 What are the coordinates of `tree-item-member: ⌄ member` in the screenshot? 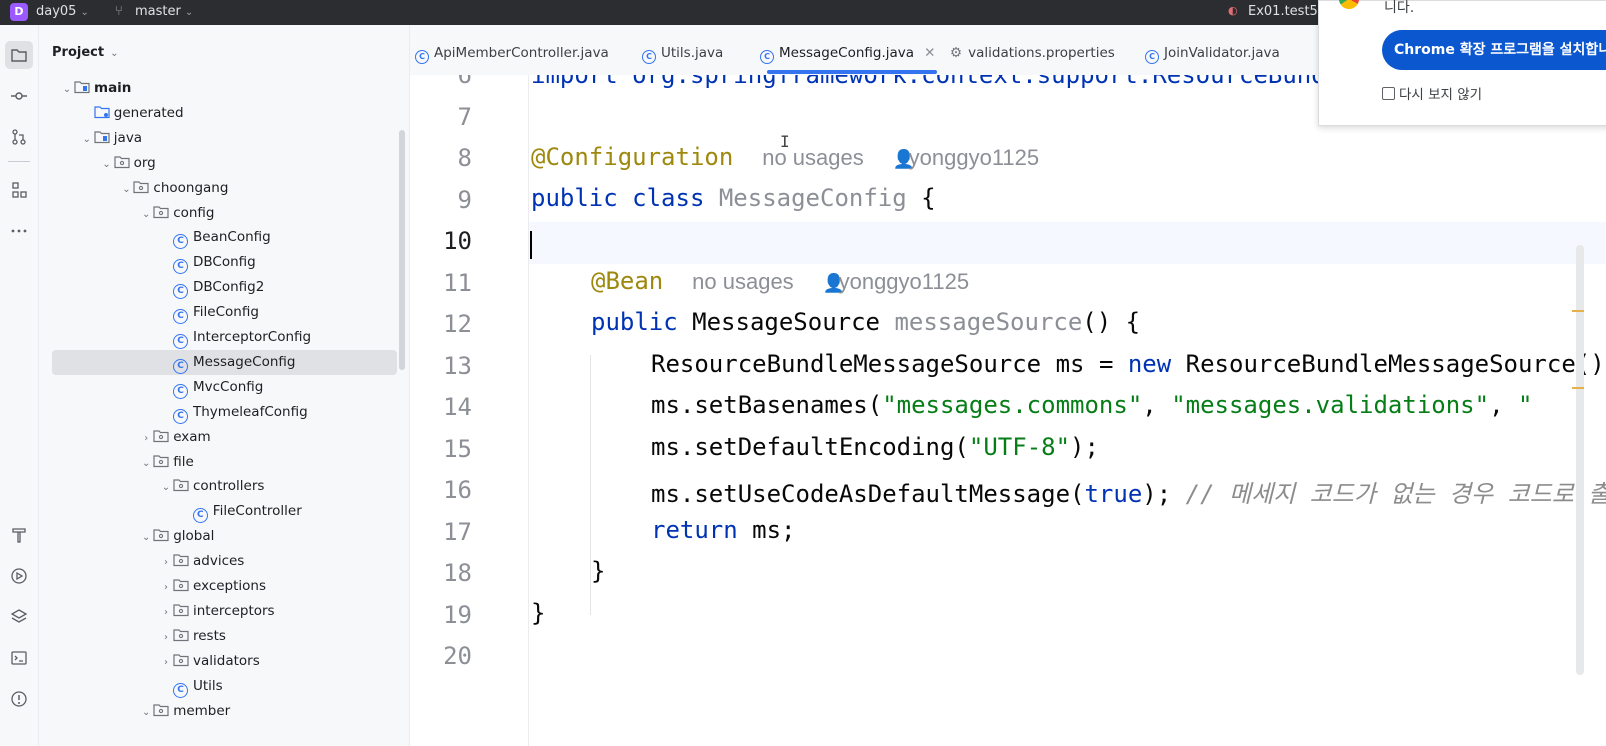 It's located at (224, 711).